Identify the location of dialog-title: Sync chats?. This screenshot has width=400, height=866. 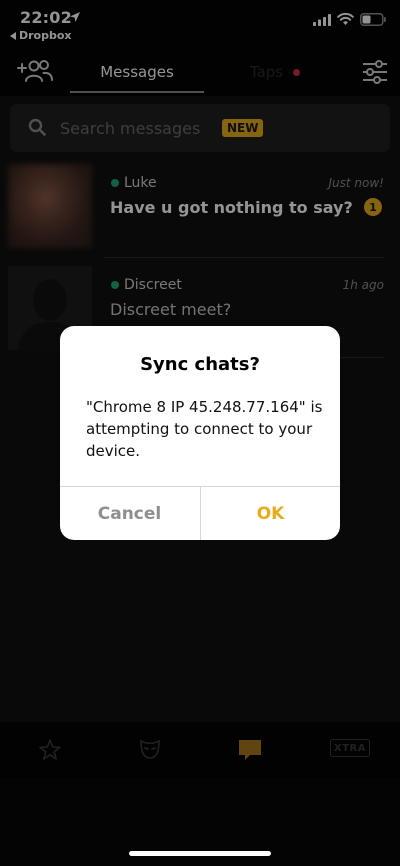
(200, 364).